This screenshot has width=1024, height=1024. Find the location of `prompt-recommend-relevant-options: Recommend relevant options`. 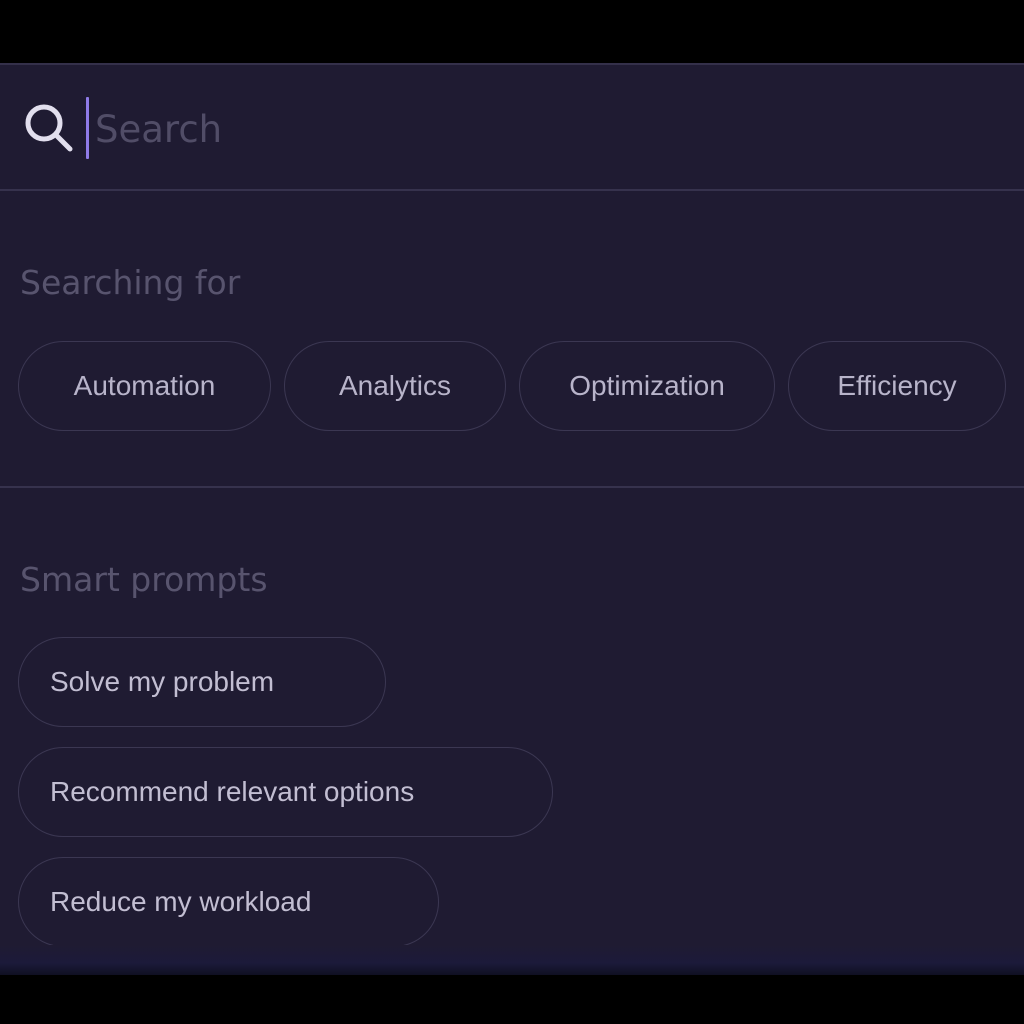

prompt-recommend-relevant-options: Recommend relevant options is located at coordinates (285, 792).